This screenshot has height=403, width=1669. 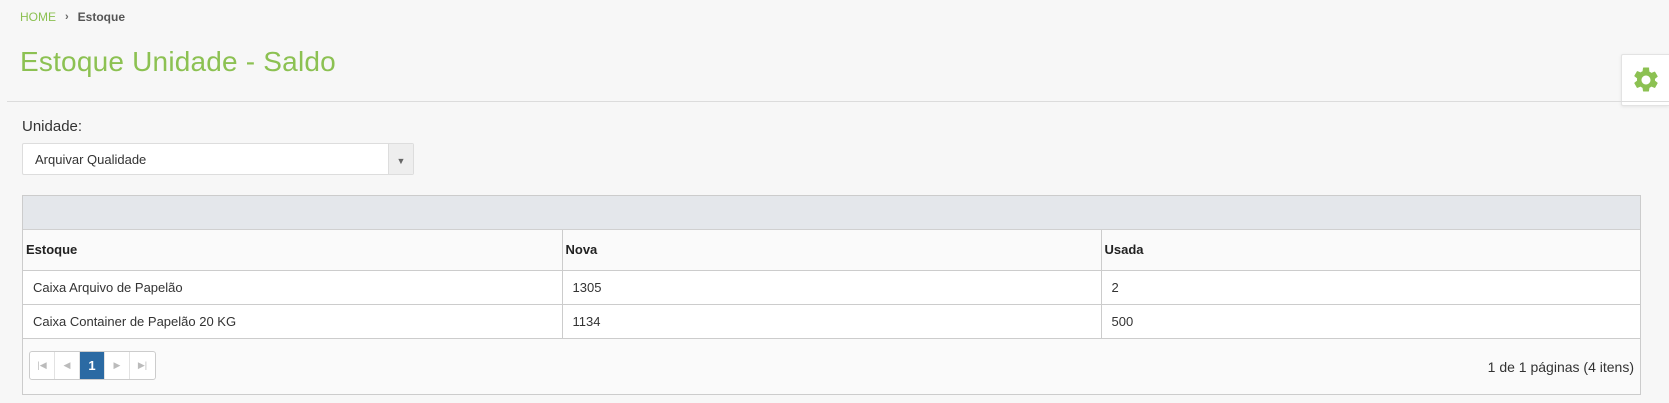 I want to click on breadcrumb: HOME › Estoque, so click(x=72, y=17).